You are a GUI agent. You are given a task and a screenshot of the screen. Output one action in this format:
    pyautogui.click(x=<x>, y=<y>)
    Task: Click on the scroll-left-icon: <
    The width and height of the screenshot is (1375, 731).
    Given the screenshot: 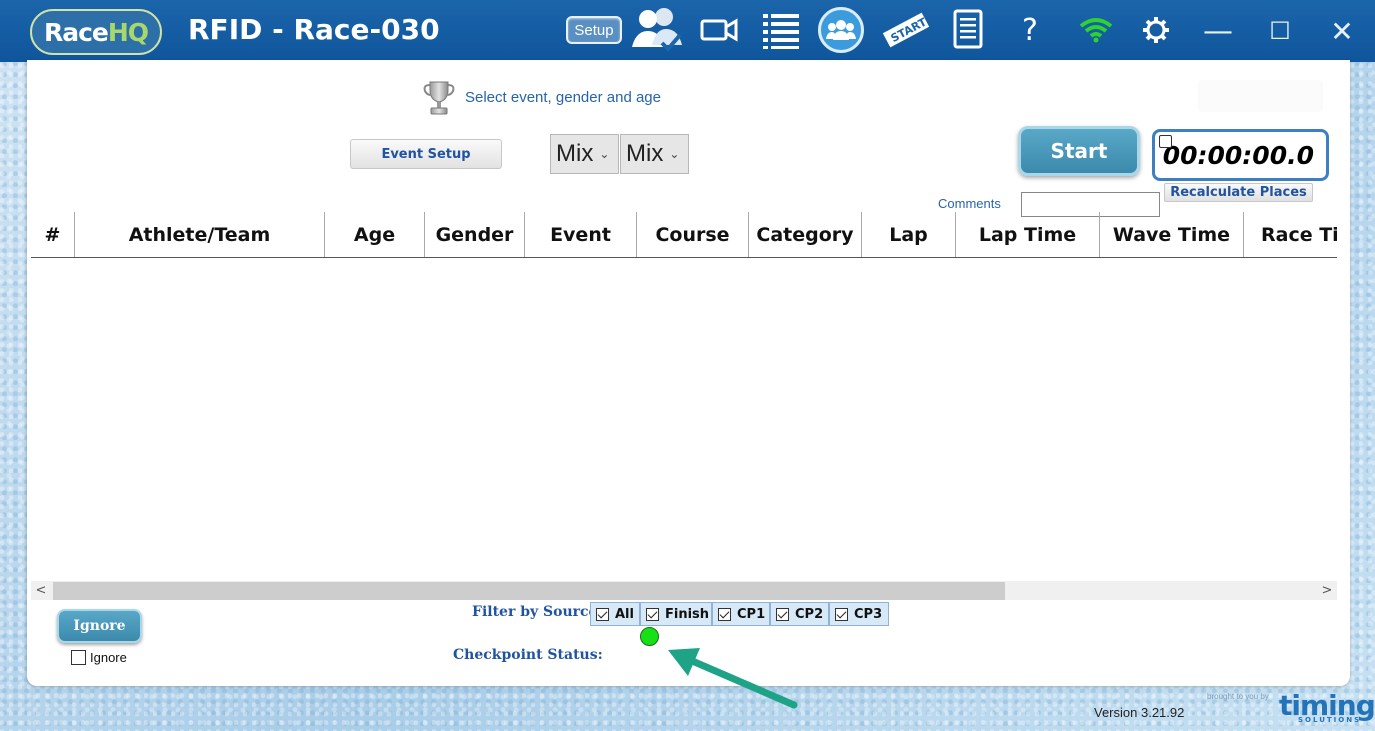 What is the action you would take?
    pyautogui.click(x=41, y=590)
    